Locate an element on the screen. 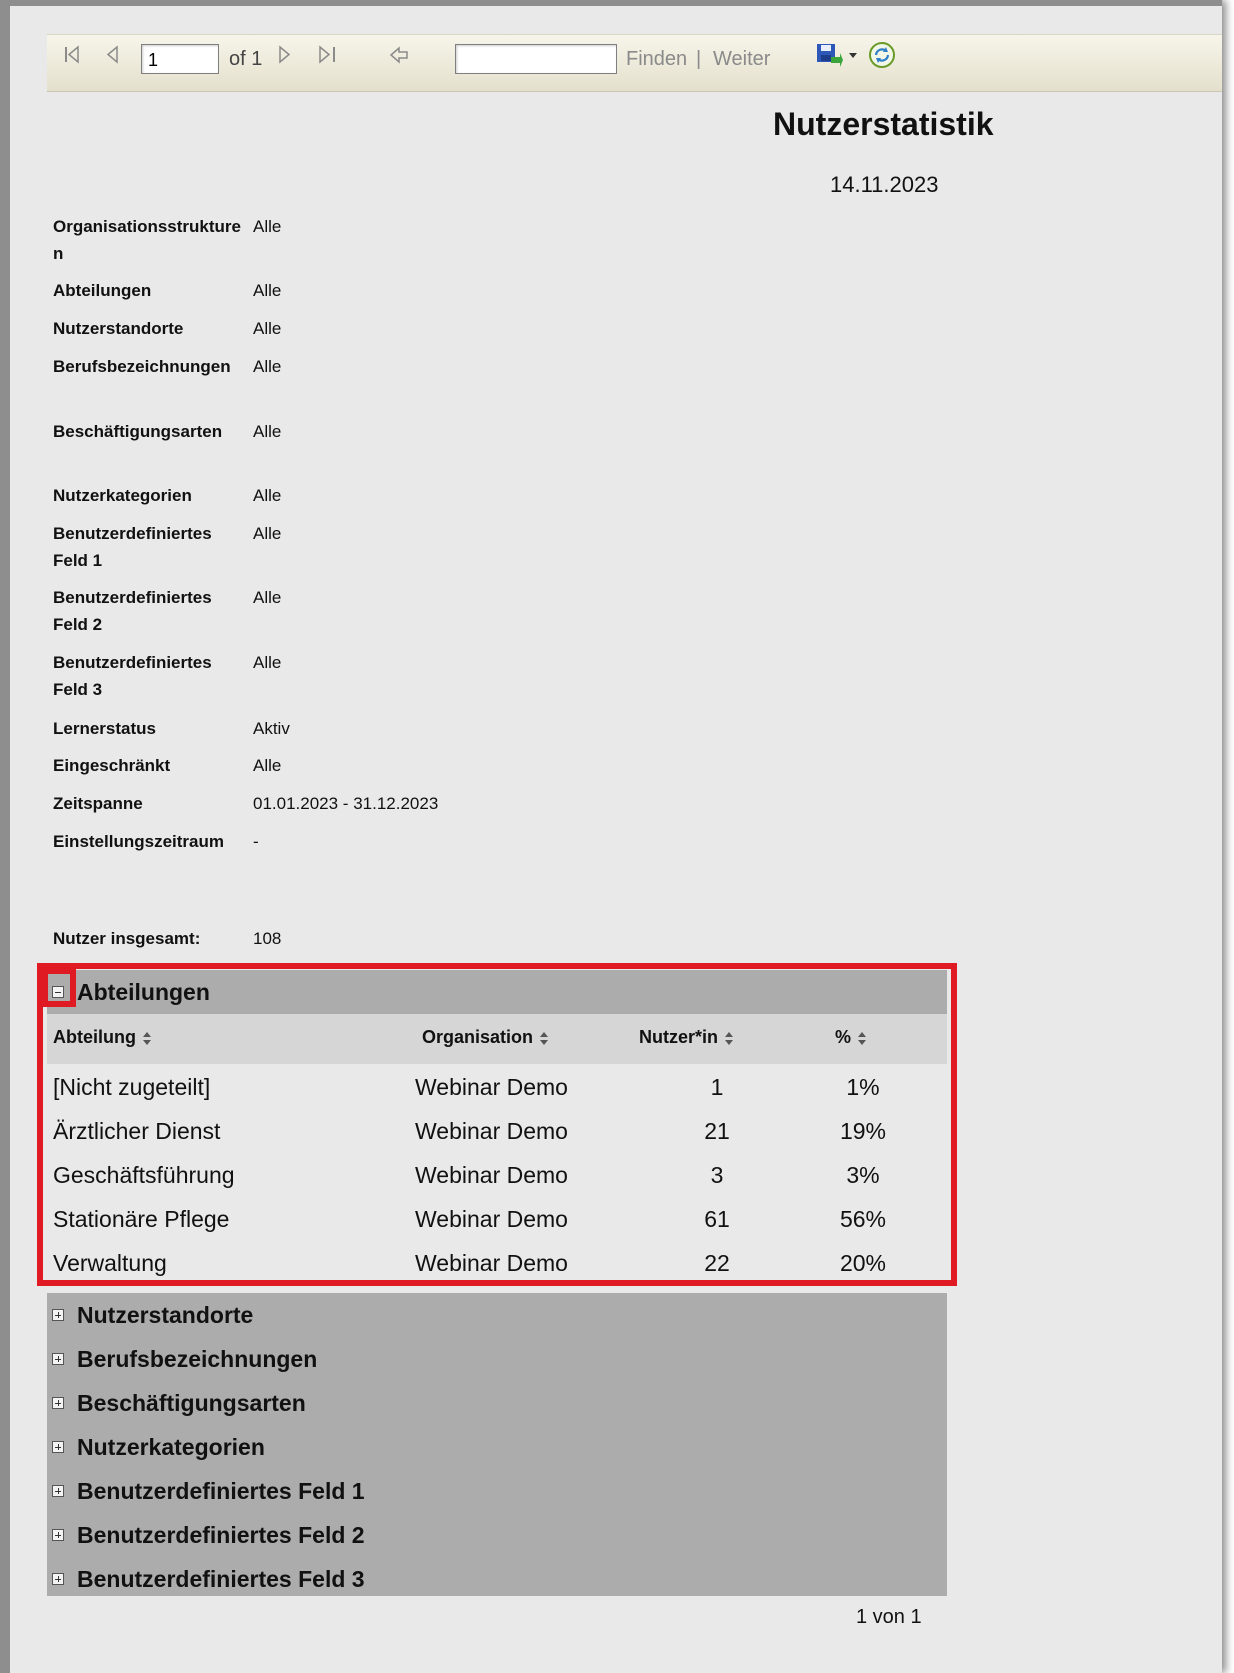 This screenshot has width=1234, height=1673. param-label-einstellungszeitraum: Einstellungszeitraum is located at coordinates (138, 841).